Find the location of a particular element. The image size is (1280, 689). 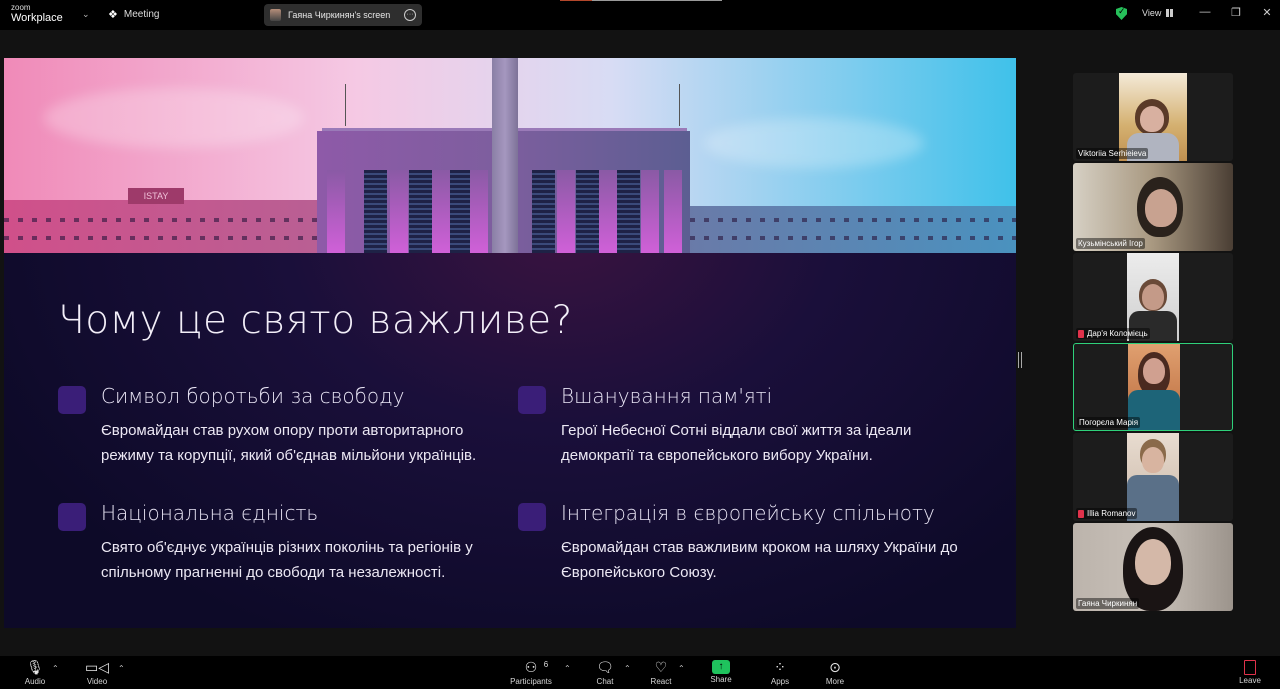

apps-button: ⁘ Apps is located at coordinates (780, 672).